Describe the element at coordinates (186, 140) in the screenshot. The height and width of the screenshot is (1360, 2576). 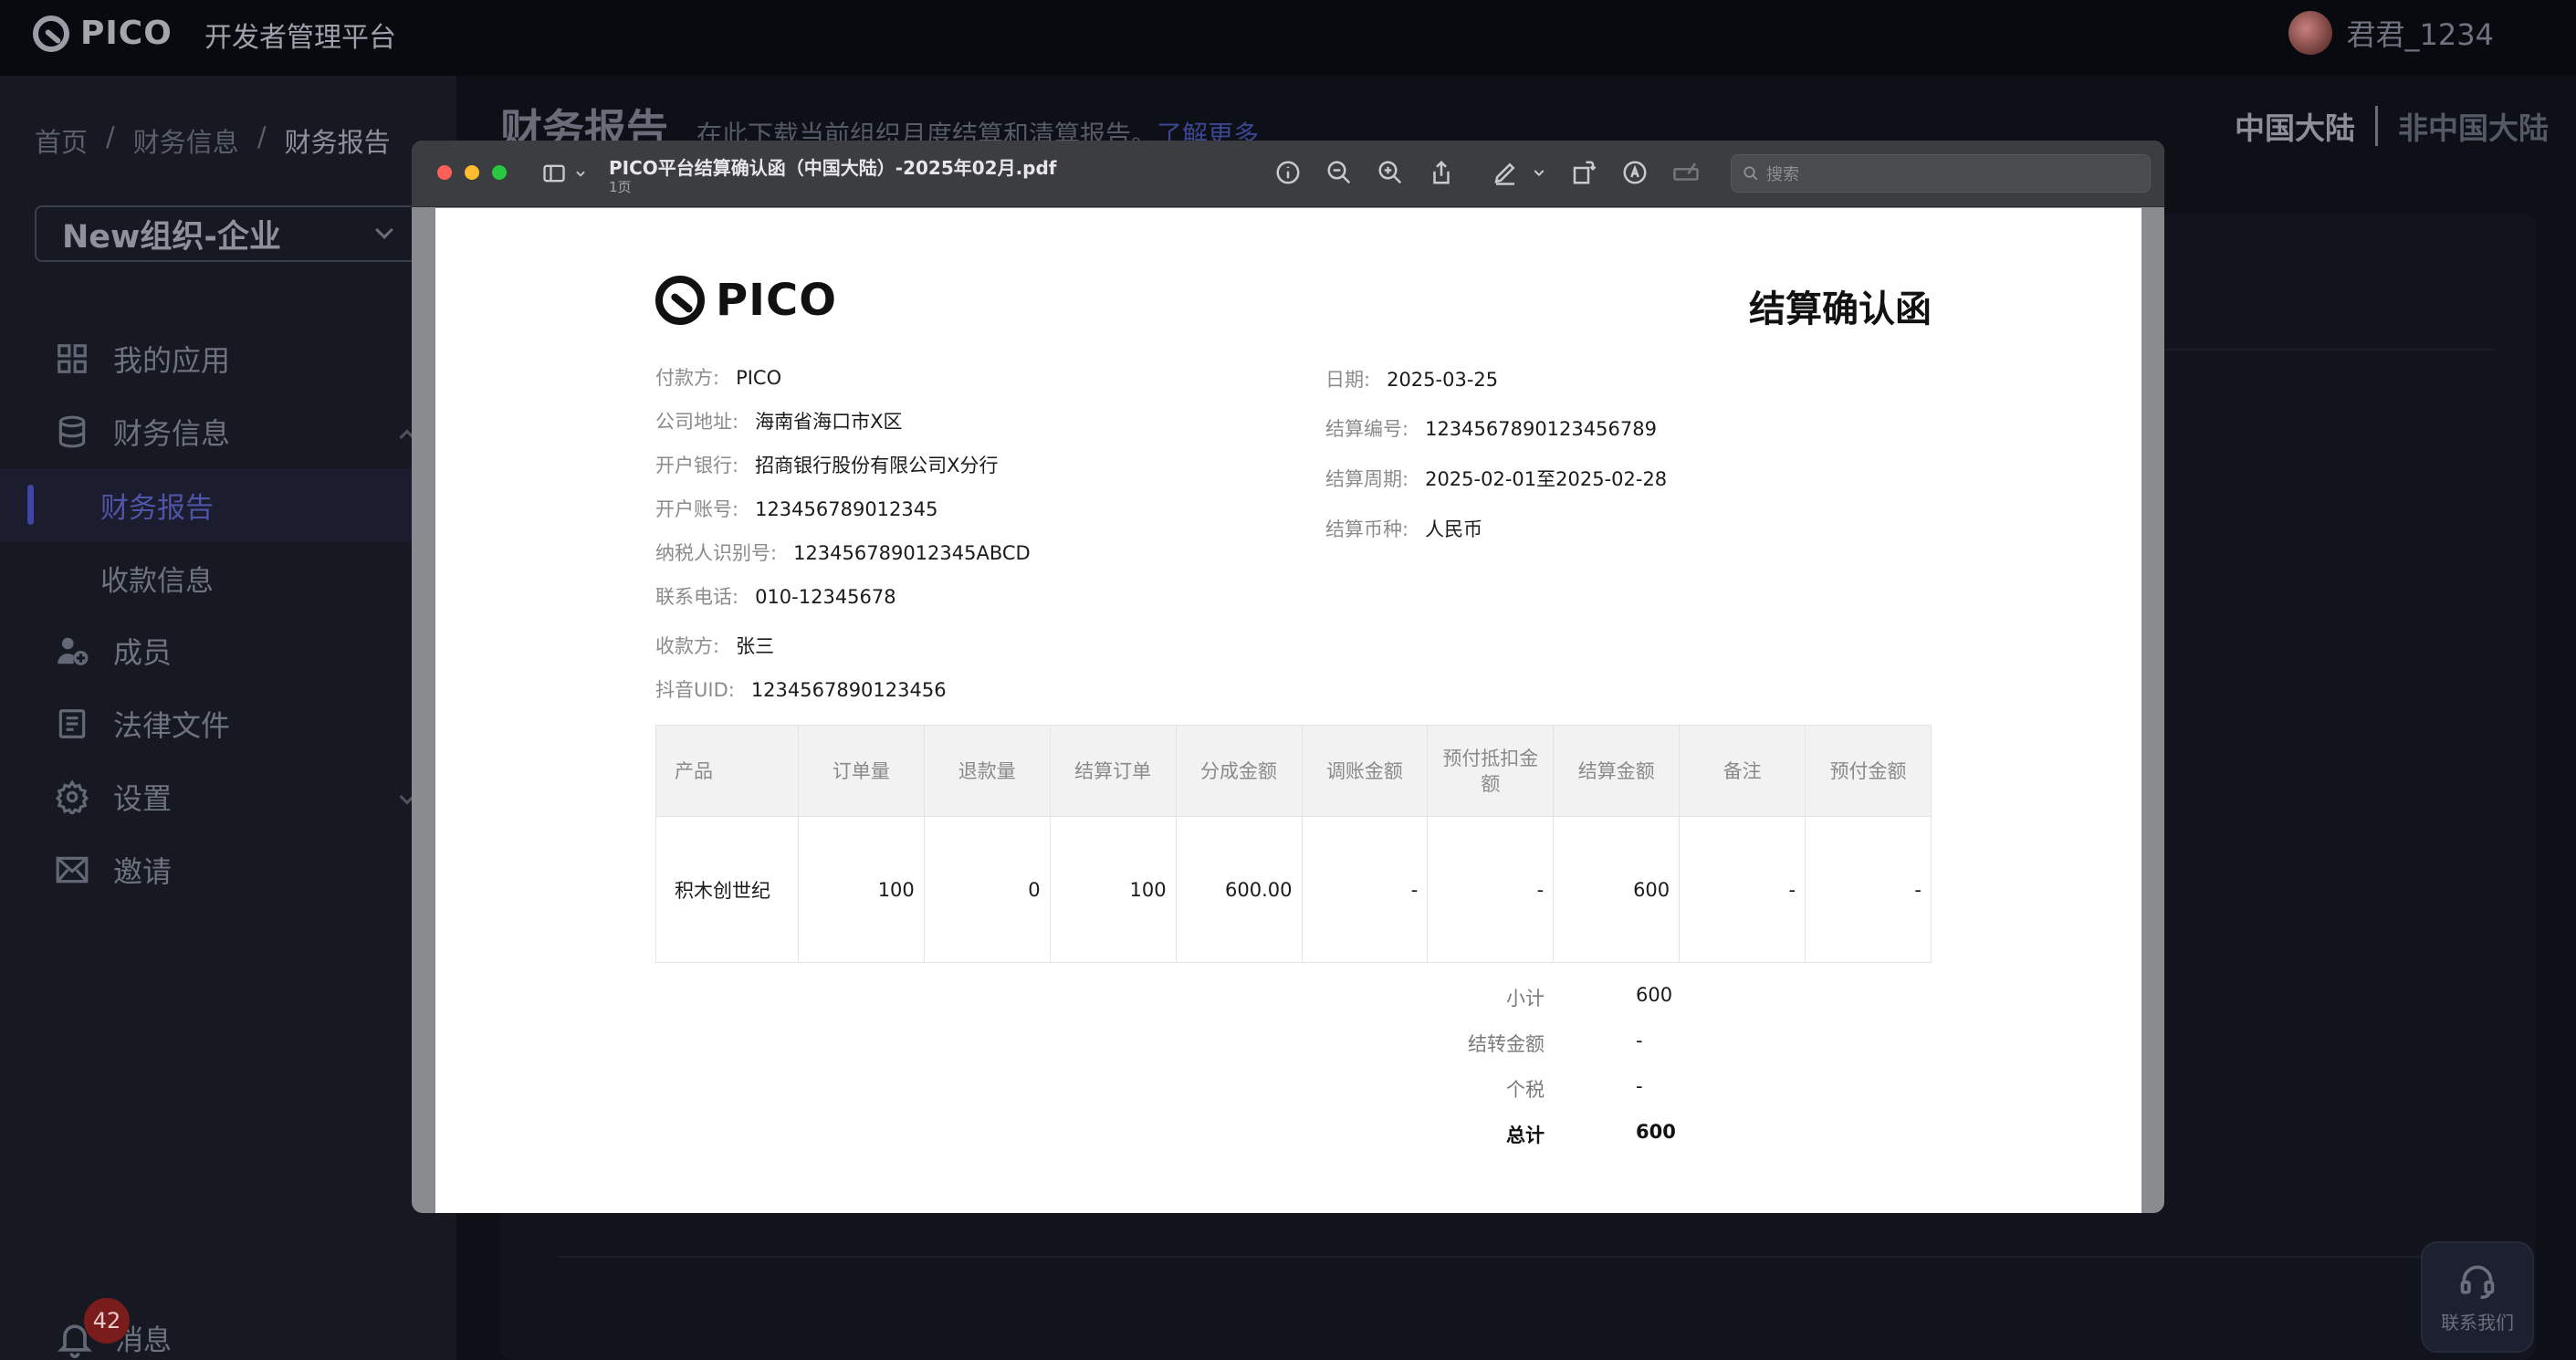
I see `breadcrumb-finance: 财务信息` at that location.